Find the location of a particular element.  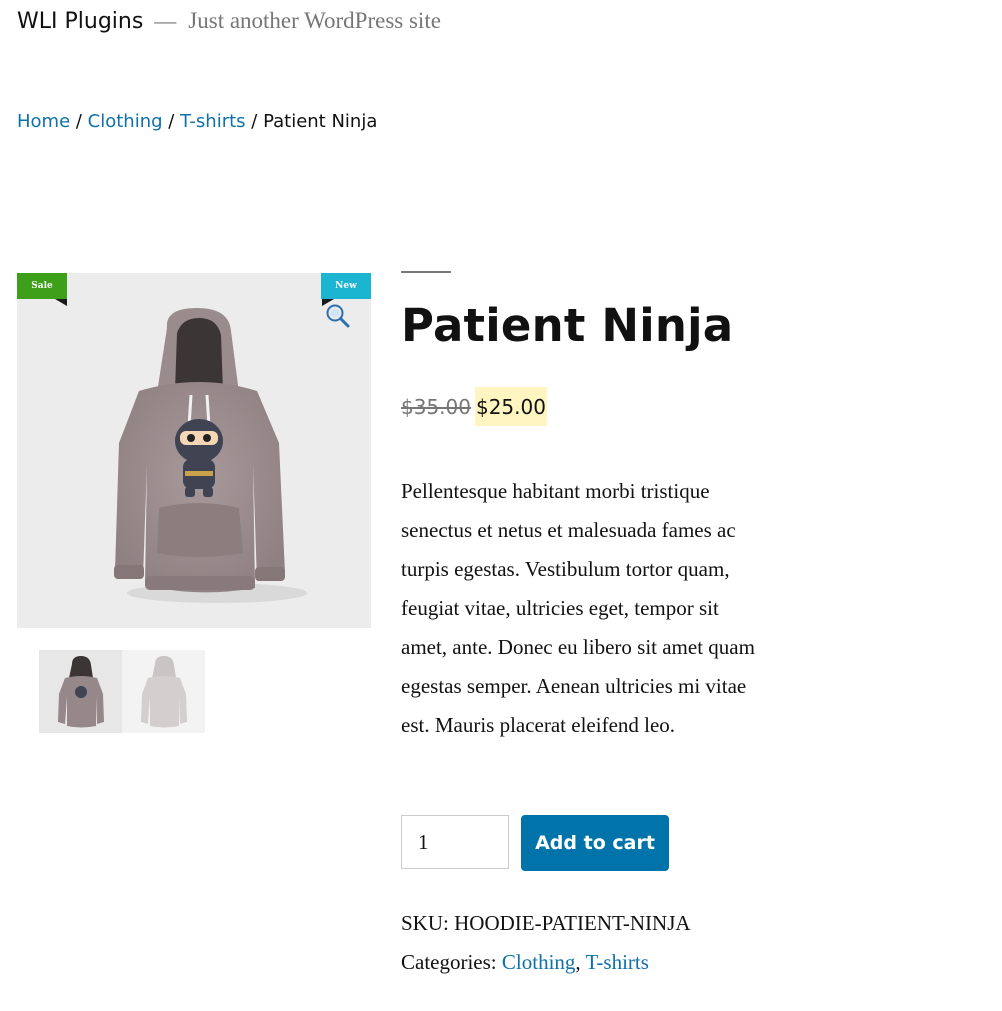

sku-value: HOODIE-PATIENT-NINJA is located at coordinates (572, 923).